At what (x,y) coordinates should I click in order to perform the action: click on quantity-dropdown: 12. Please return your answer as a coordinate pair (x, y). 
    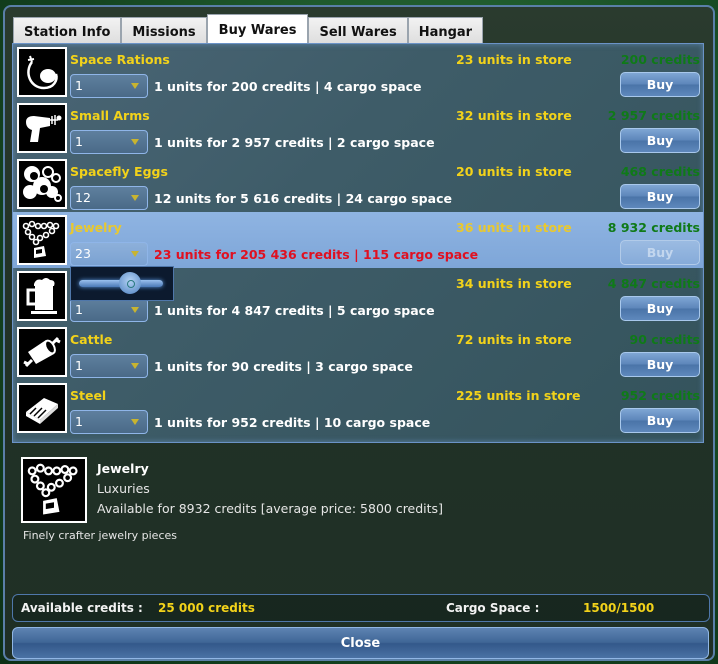
    Looking at the image, I should click on (109, 198).